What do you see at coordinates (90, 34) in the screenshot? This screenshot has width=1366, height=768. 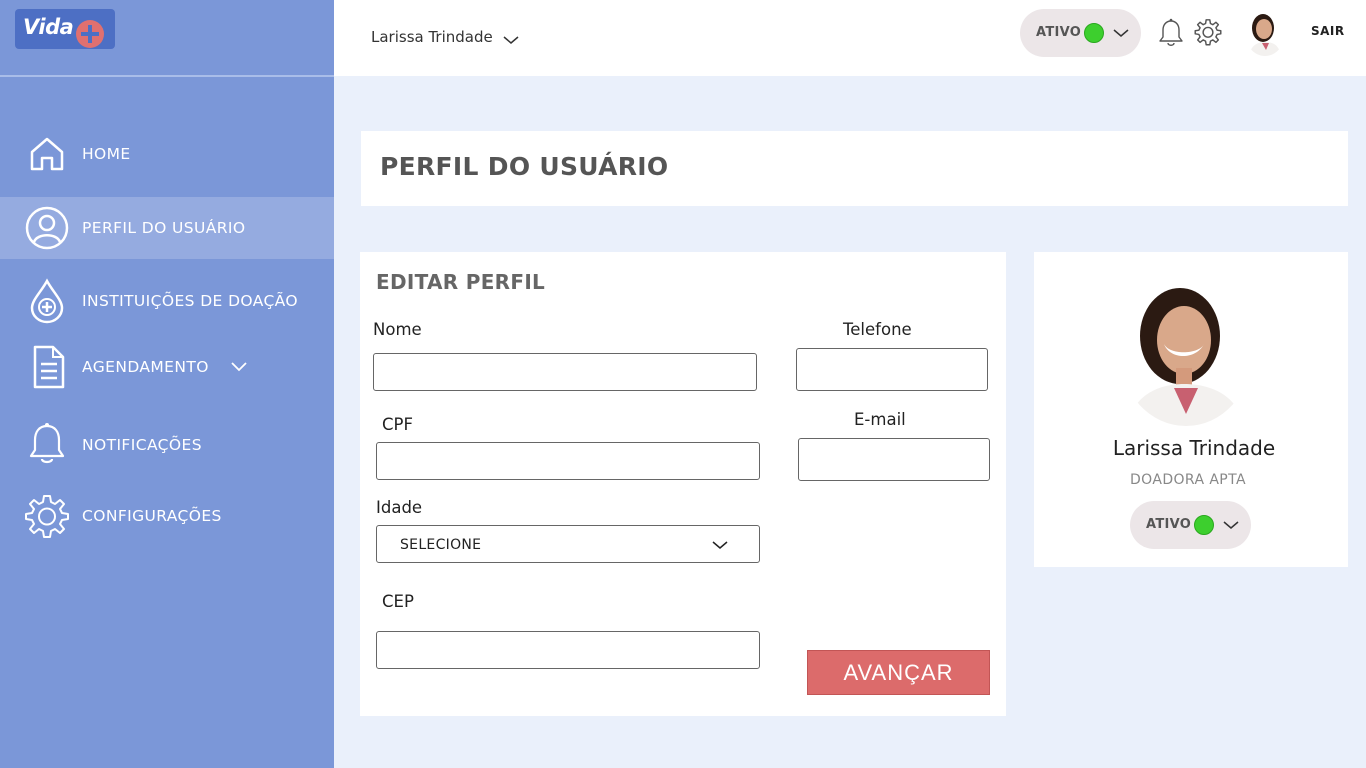 I see `logo-plus-icon` at bounding box center [90, 34].